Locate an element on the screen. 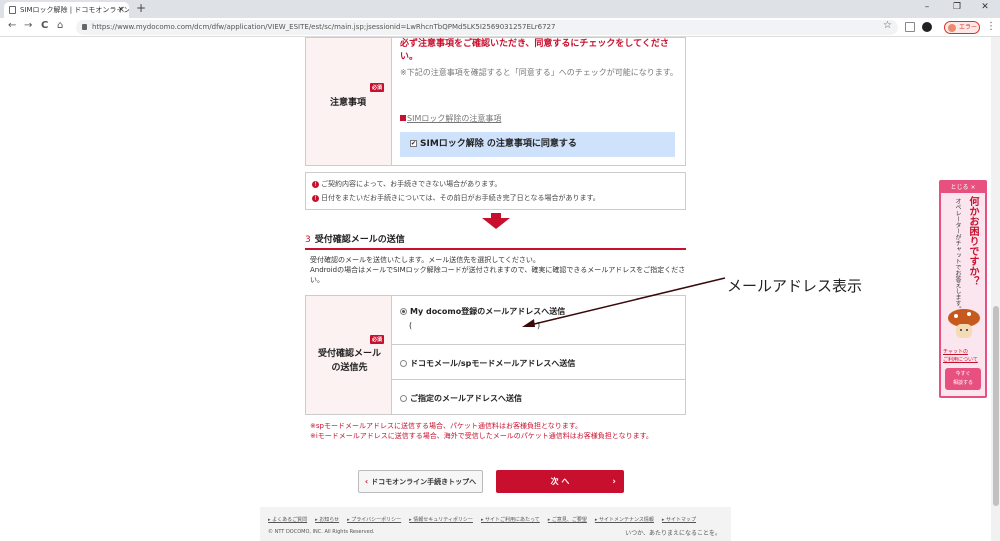  warning-text: 日付をまたいだお手続きについては、その前日がお手続き完了日となる場合があります。 is located at coordinates (460, 198).